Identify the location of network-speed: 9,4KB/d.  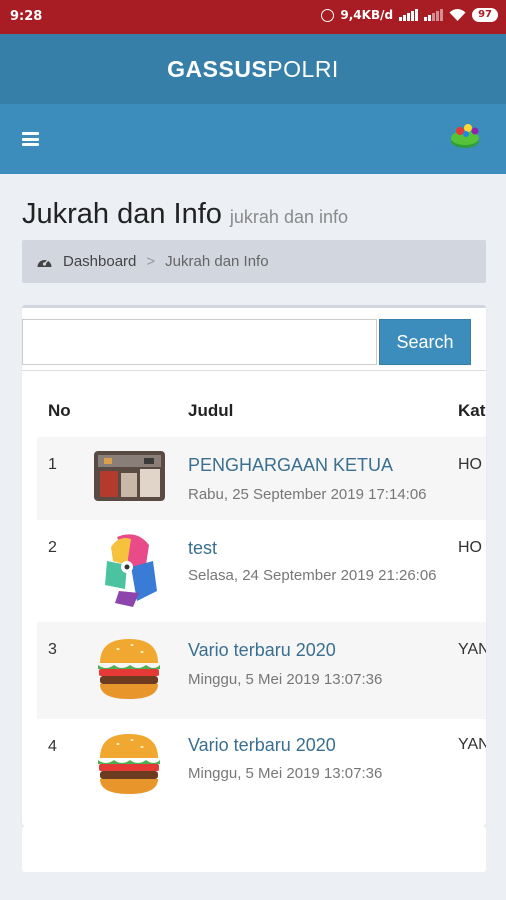
(367, 15).